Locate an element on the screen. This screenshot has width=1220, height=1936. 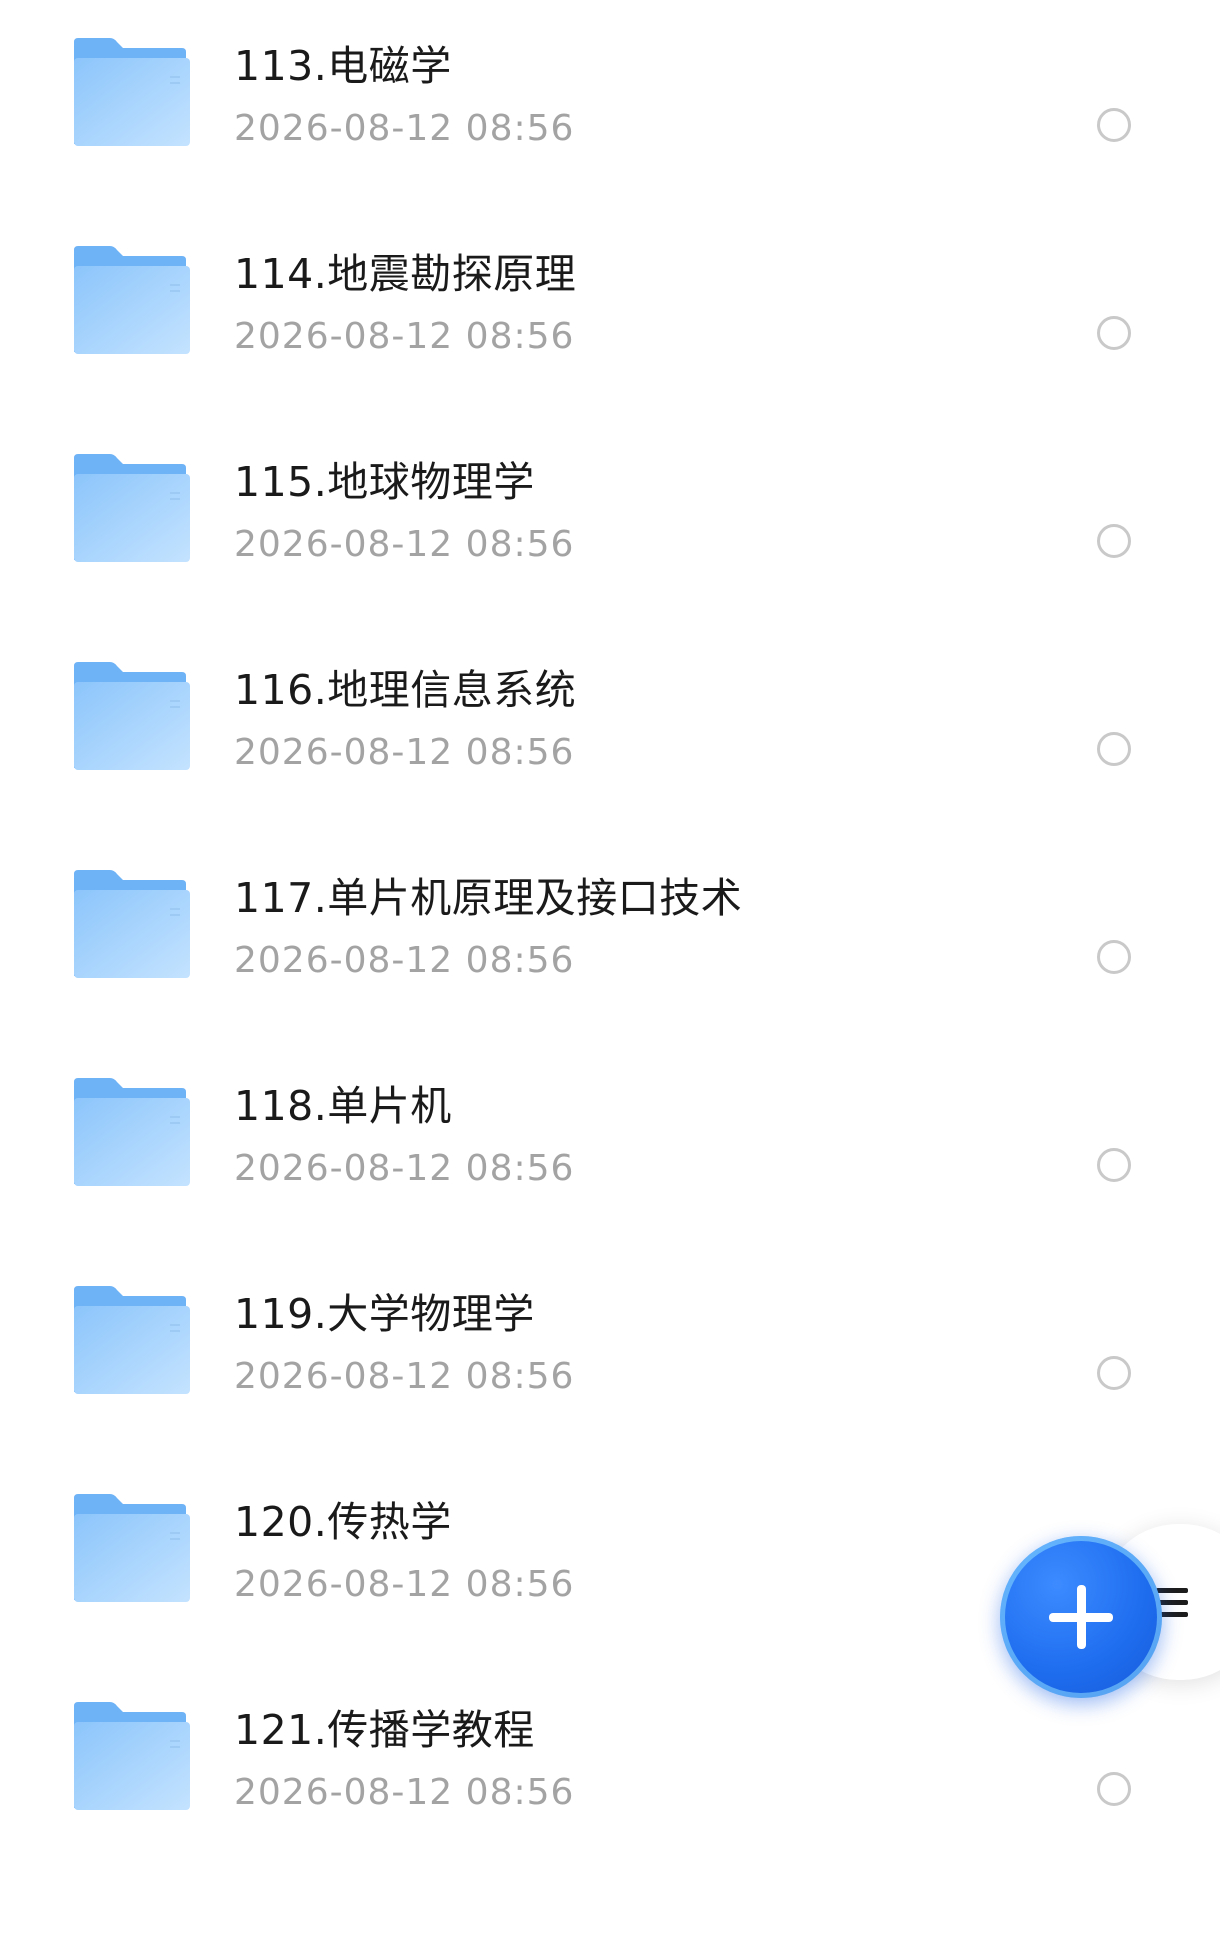
list-item: 121.传播学教程 2026-08-12 08:56 is located at coordinates (610, 1768).